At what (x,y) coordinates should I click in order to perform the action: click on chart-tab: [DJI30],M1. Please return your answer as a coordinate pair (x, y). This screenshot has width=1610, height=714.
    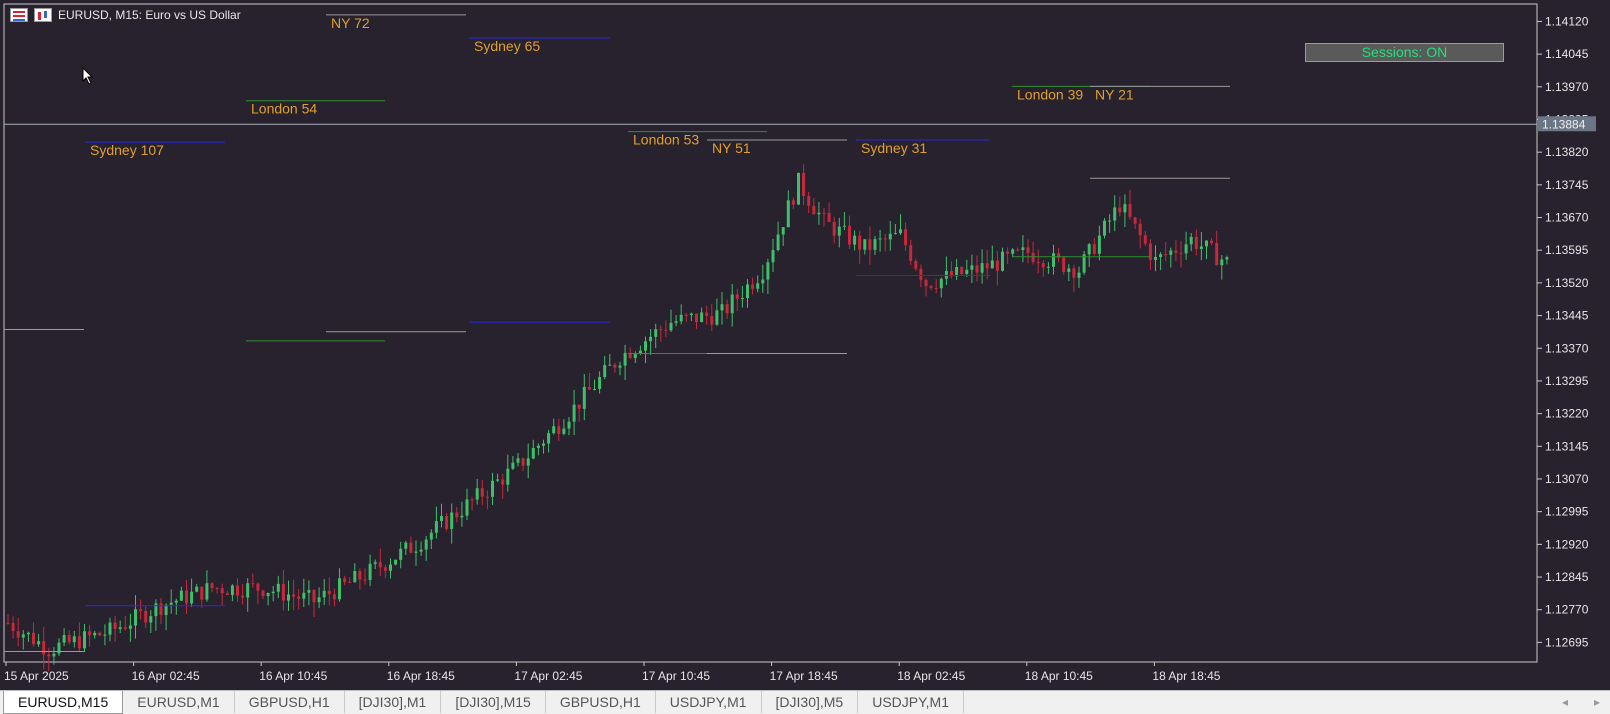
    Looking at the image, I should click on (393, 702).